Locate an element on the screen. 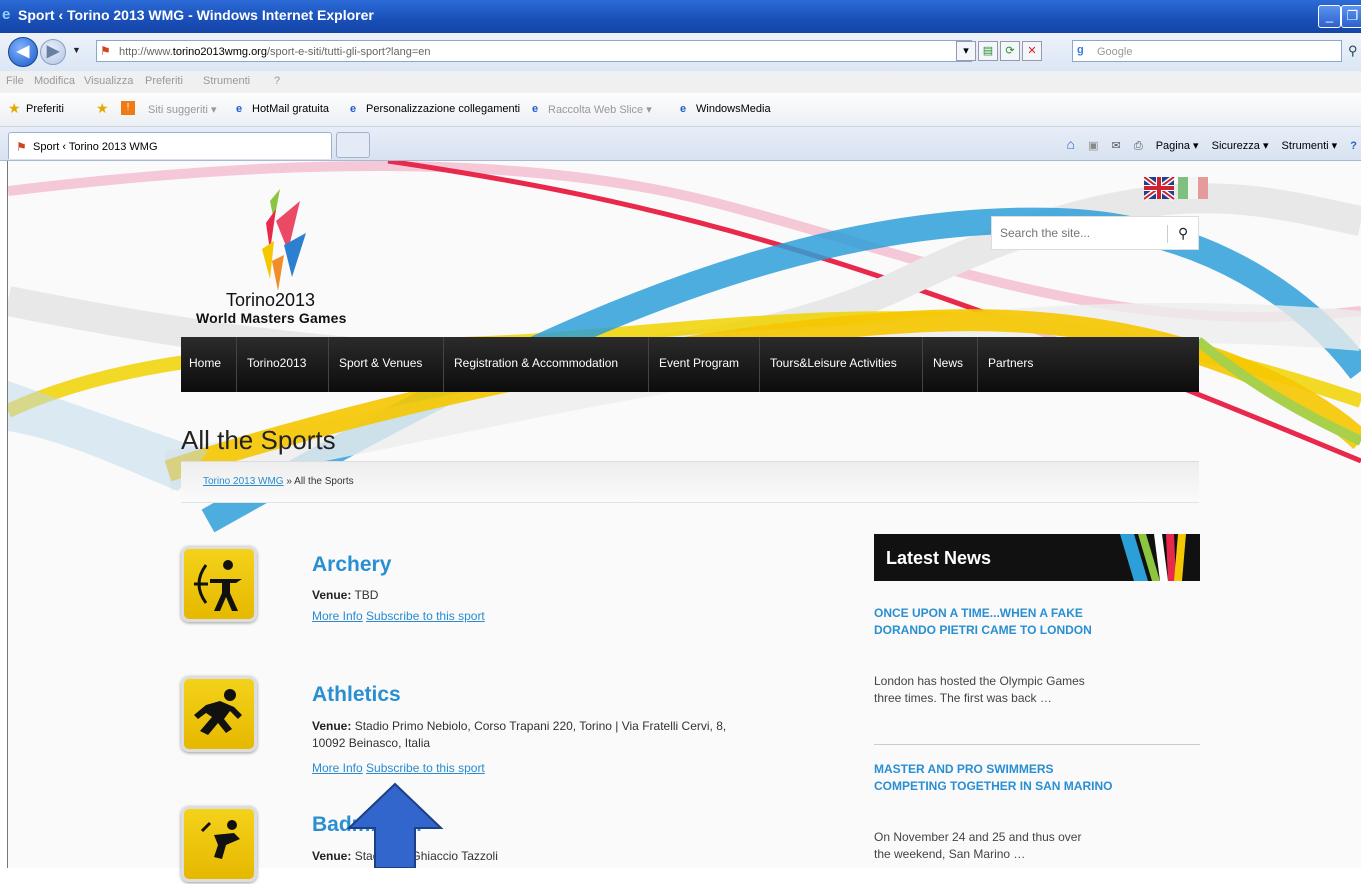 This screenshot has height=884, width=1361. annotation-up-arrow-icon is located at coordinates (395, 827).